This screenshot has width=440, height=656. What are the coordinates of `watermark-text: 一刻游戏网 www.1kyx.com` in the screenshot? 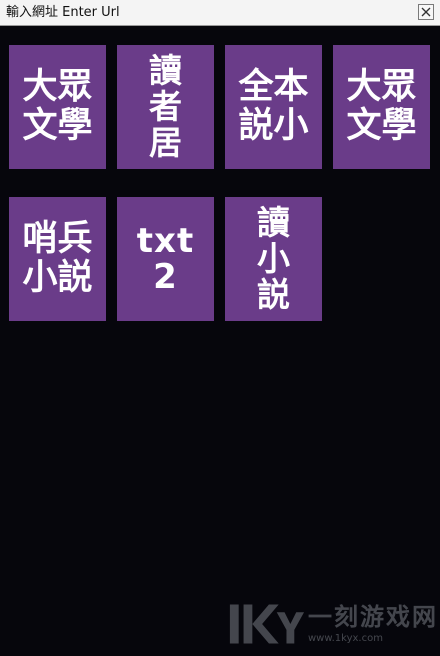 It's located at (373, 624).